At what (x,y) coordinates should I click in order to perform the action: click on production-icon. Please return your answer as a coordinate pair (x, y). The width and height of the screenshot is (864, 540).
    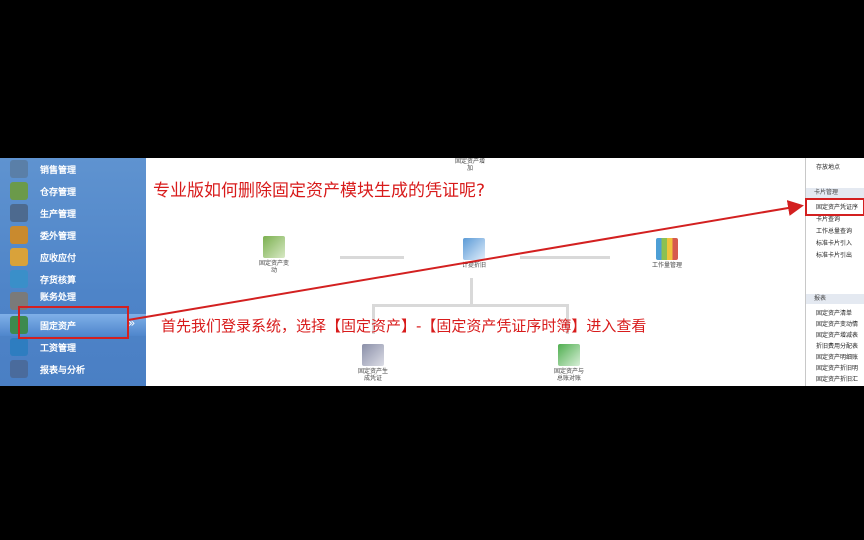
    Looking at the image, I should click on (19, 213).